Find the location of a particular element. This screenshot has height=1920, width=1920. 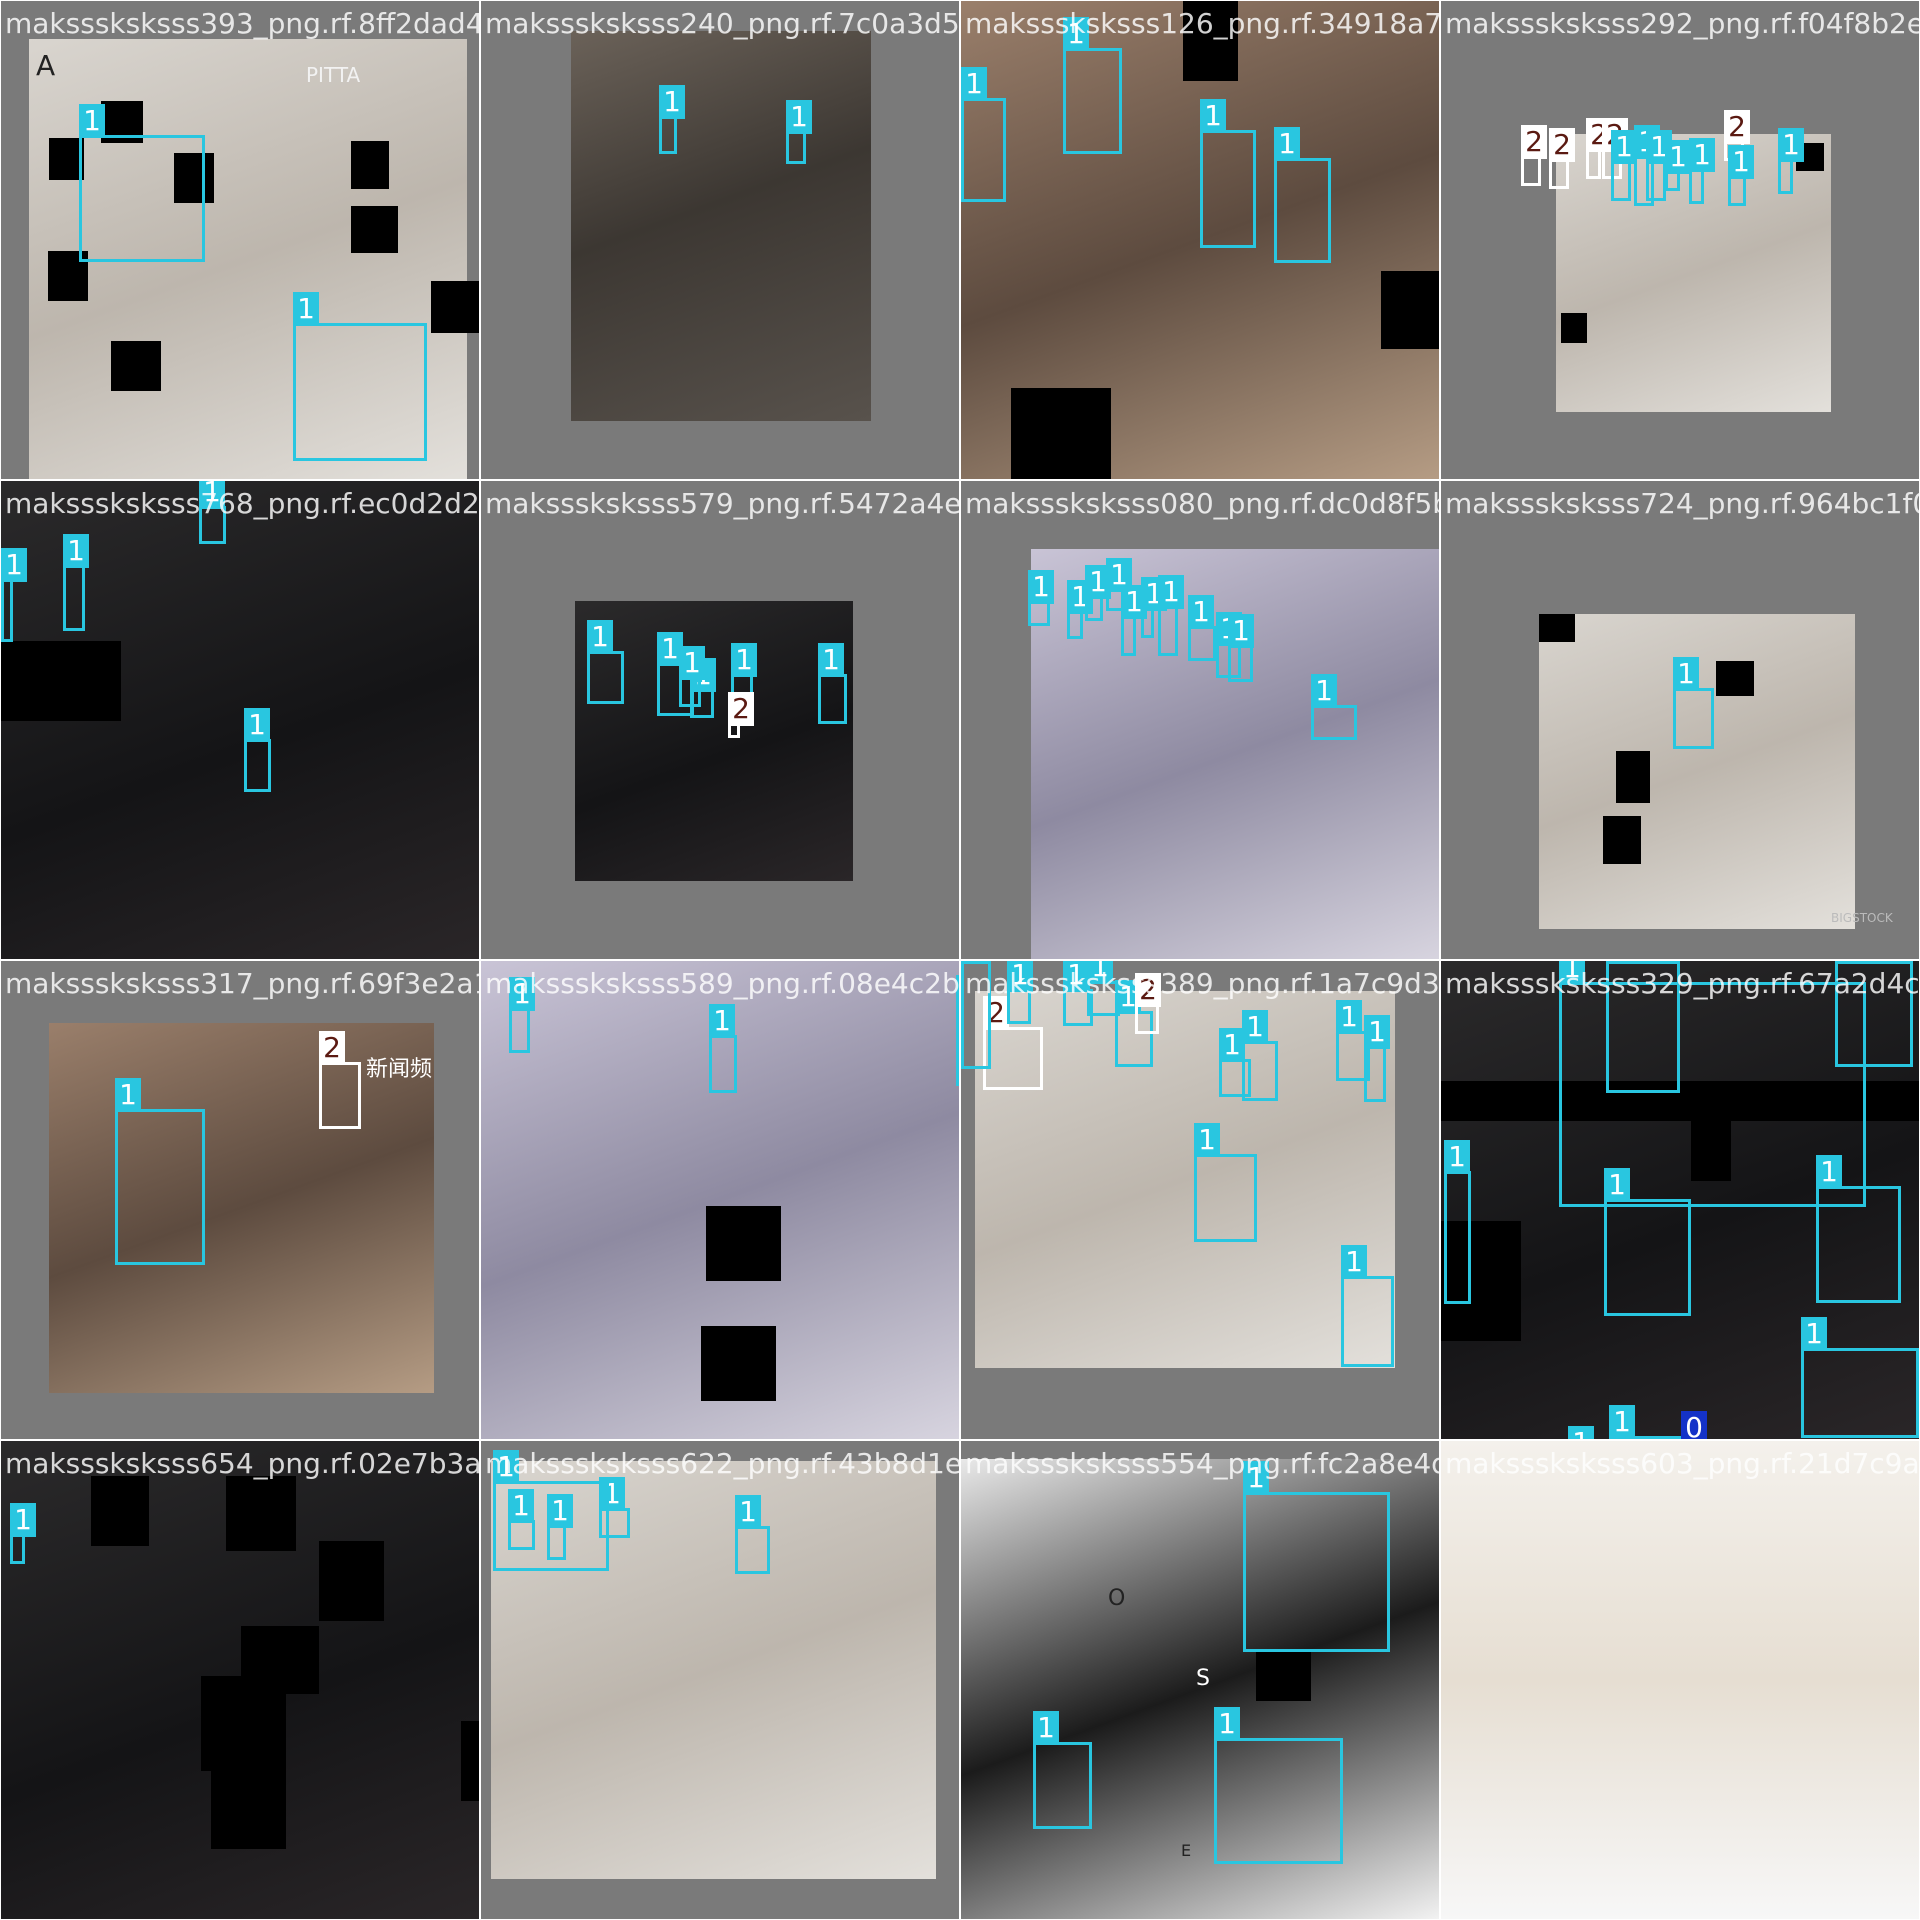

class-label: 0 is located at coordinates (1694, 1425).